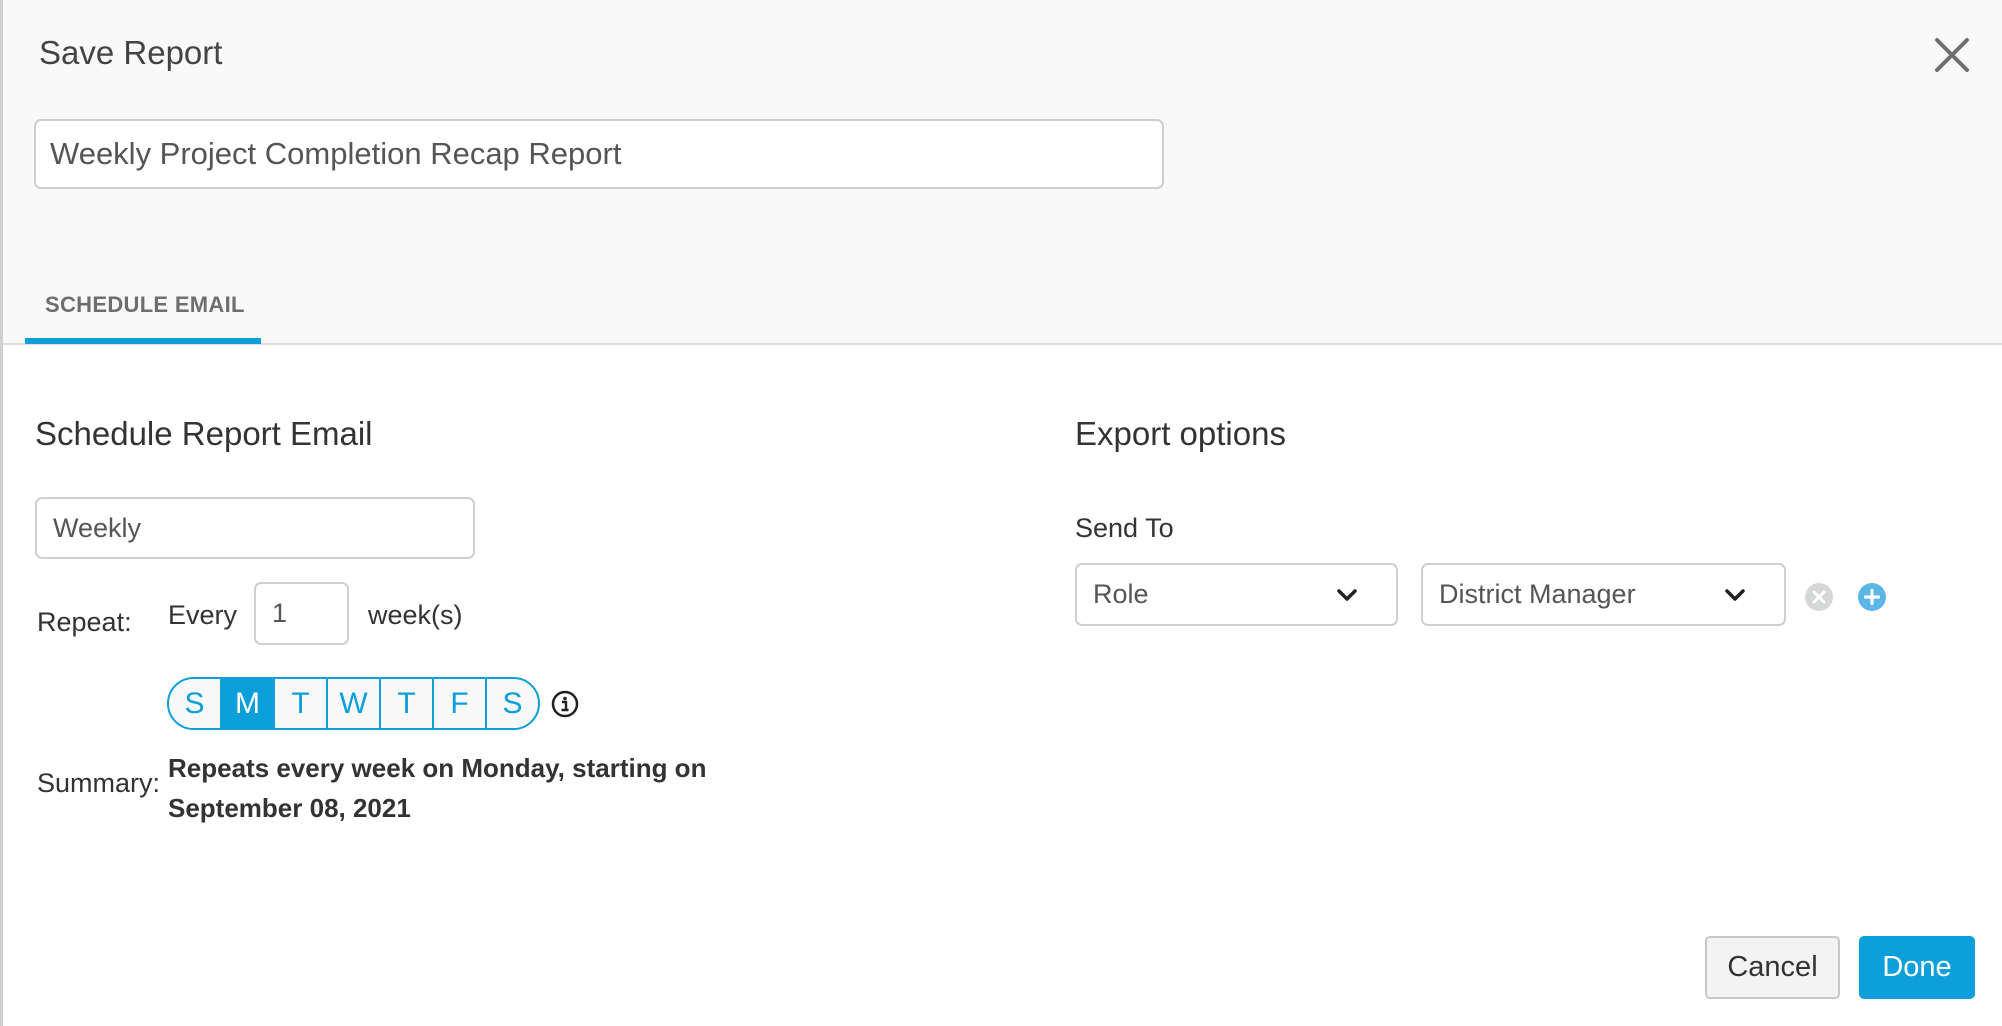 The width and height of the screenshot is (2002, 1026). Describe the element at coordinates (565, 704) in the screenshot. I see `info-icon` at that location.